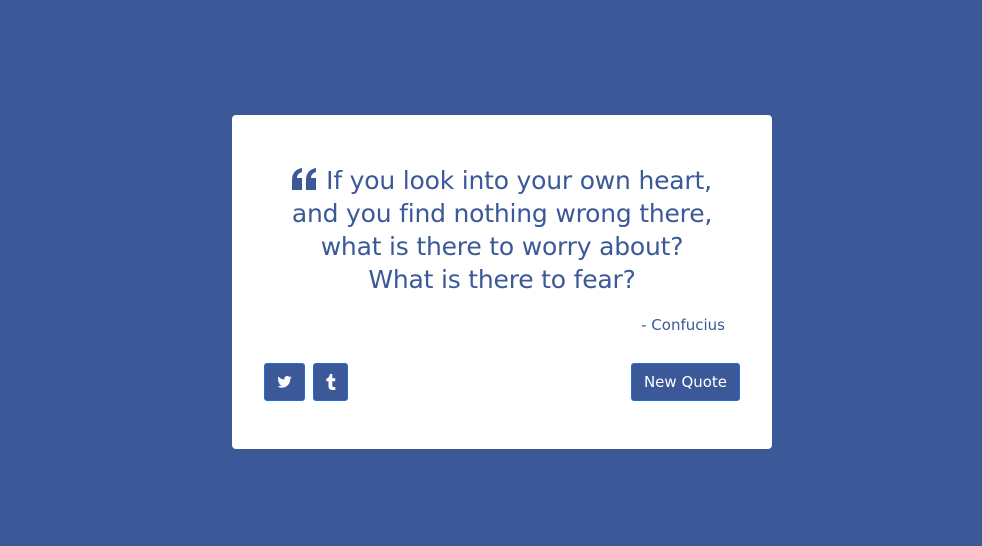 This screenshot has height=546, width=982. I want to click on tumblr-icon, so click(330, 382).